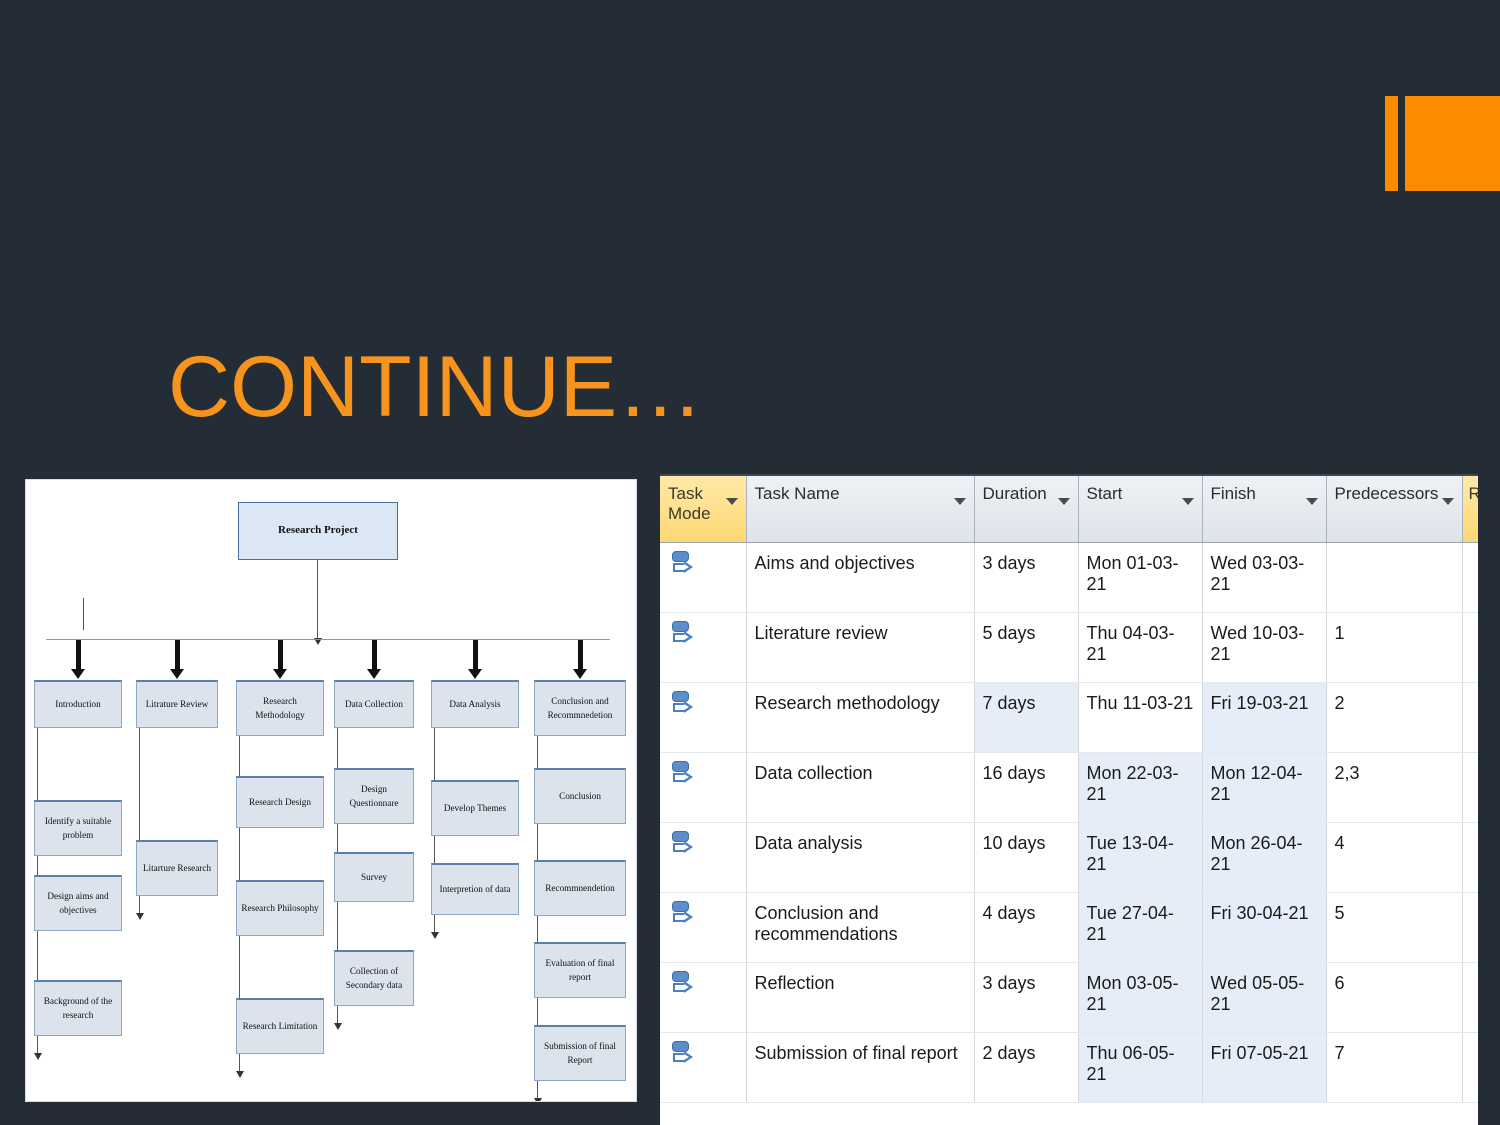 Image resolution: width=1500 pixels, height=1125 pixels. Describe the element at coordinates (1394, 647) in the screenshot. I see `cell-predecessors: 1` at that location.